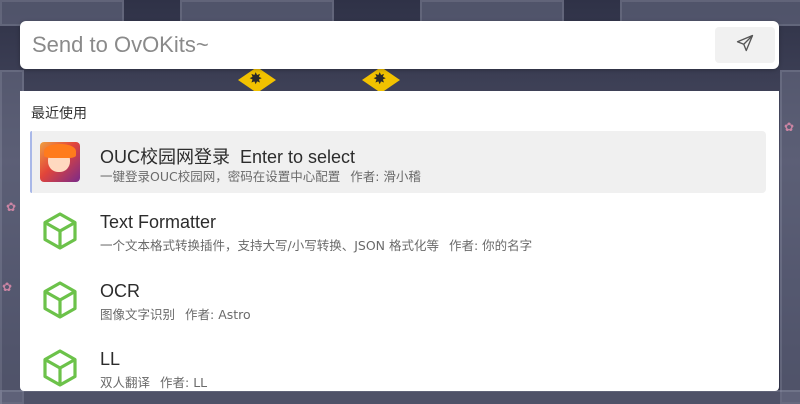  What do you see at coordinates (220, 176) in the screenshot?
I see `result-item-description: 一键登录OUC校园网，密码在设置中心配置` at bounding box center [220, 176].